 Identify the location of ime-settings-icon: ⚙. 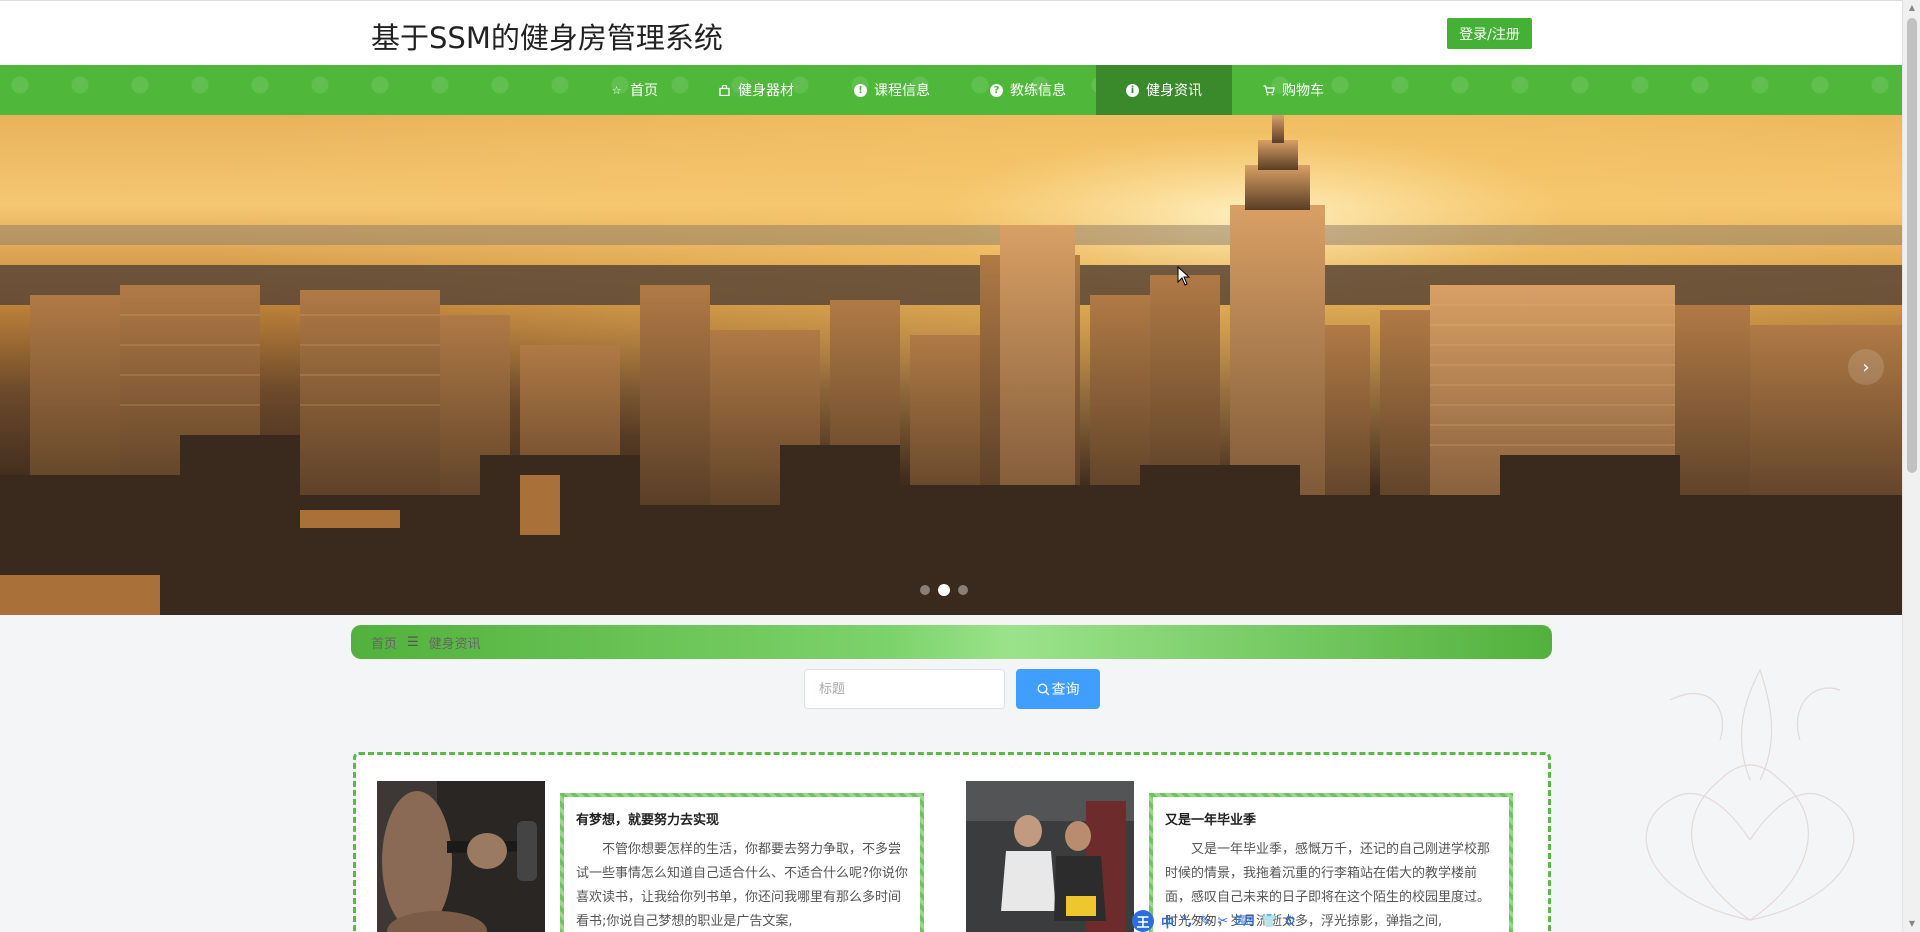
(1290, 921).